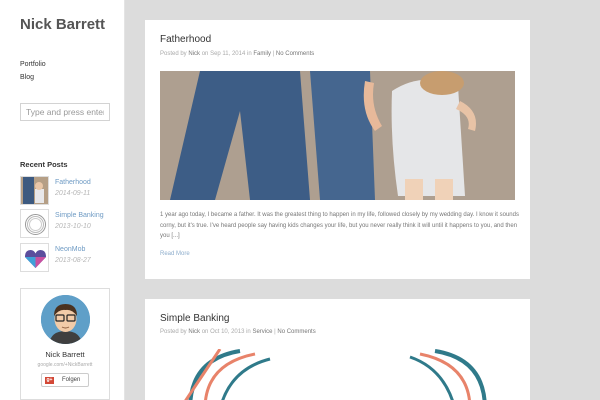 This screenshot has height=400, width=600. Describe the element at coordinates (73, 226) in the screenshot. I see `recent-post-date: 2013-10-10` at that location.